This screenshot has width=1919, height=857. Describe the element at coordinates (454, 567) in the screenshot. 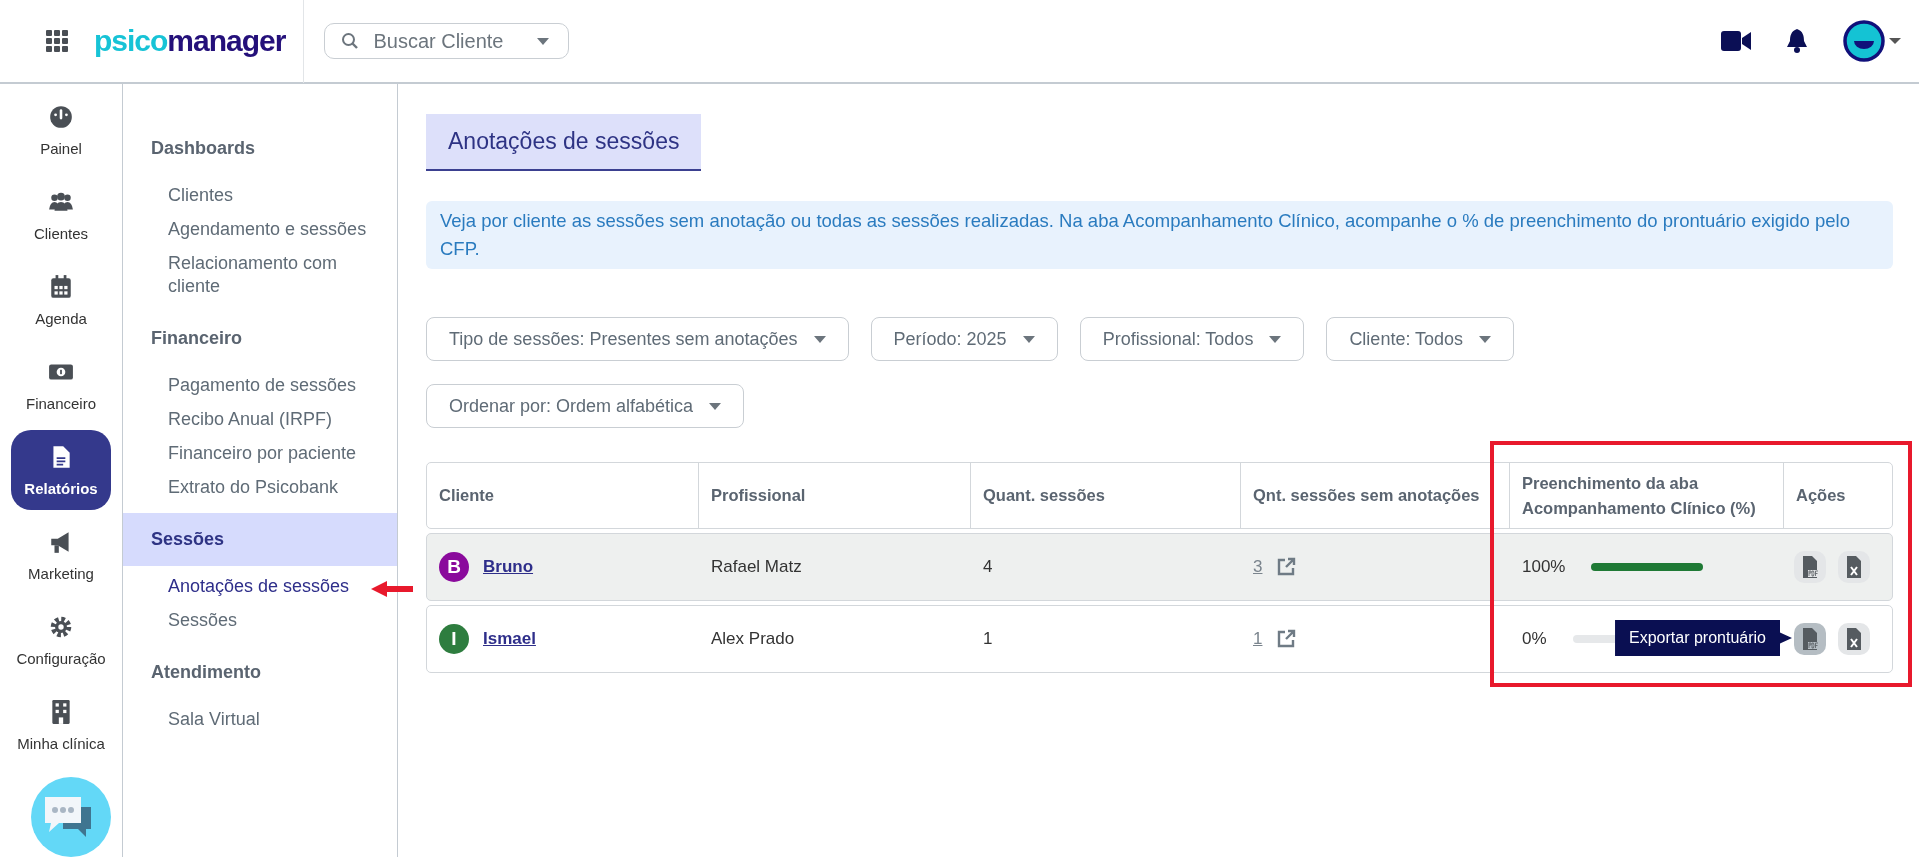

I see `avatar-initial: B` at that location.